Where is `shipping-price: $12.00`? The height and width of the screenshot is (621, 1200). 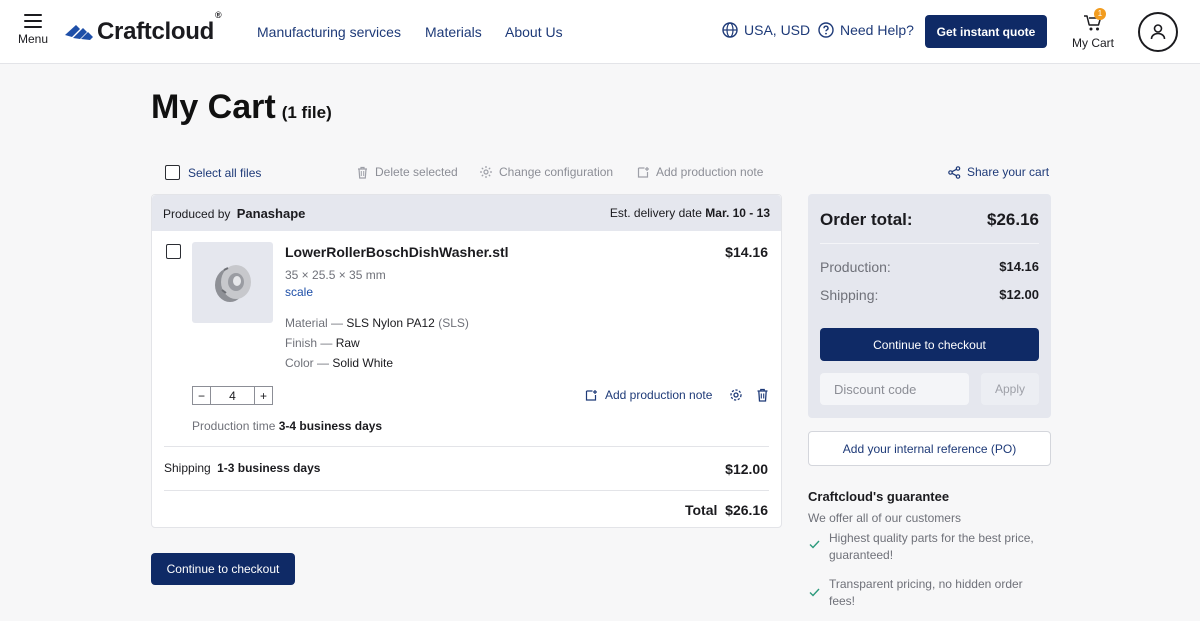
shipping-price: $12.00 is located at coordinates (746, 469).